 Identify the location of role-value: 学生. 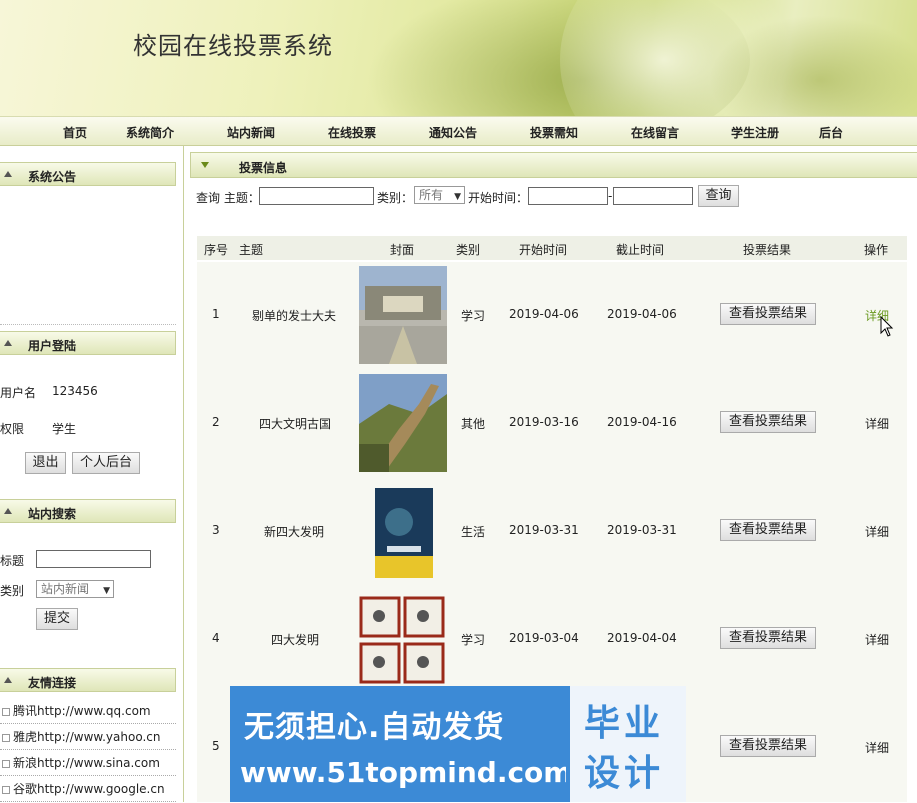
(64, 429).